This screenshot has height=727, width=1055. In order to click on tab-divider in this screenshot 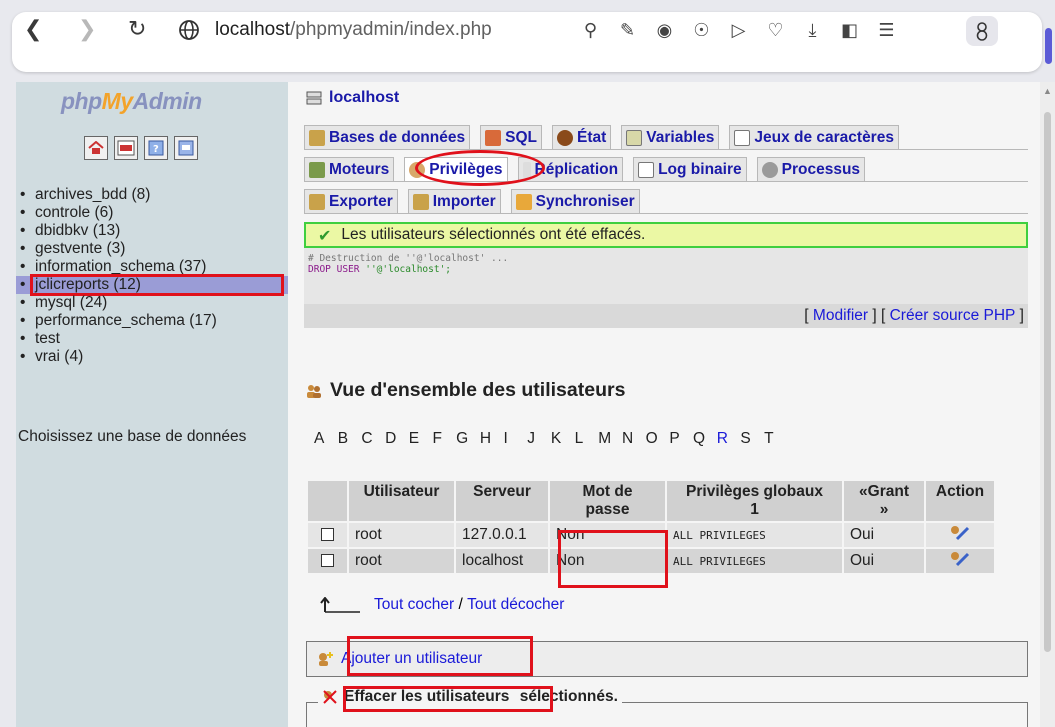, I will do `click(666, 181)`.